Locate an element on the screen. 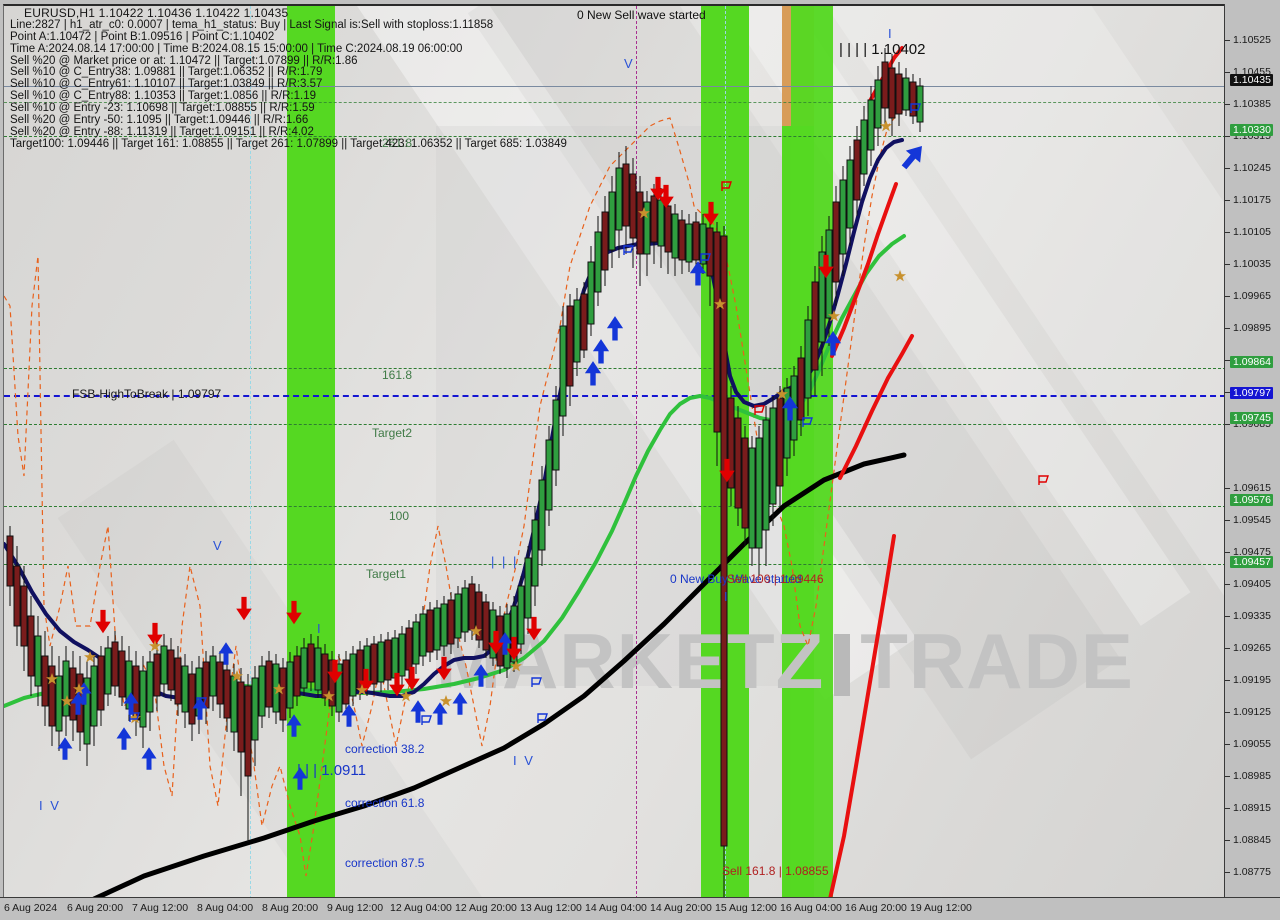 The height and width of the screenshot is (920, 1280). price-label-target1: 1.09457 is located at coordinates (1251, 562).